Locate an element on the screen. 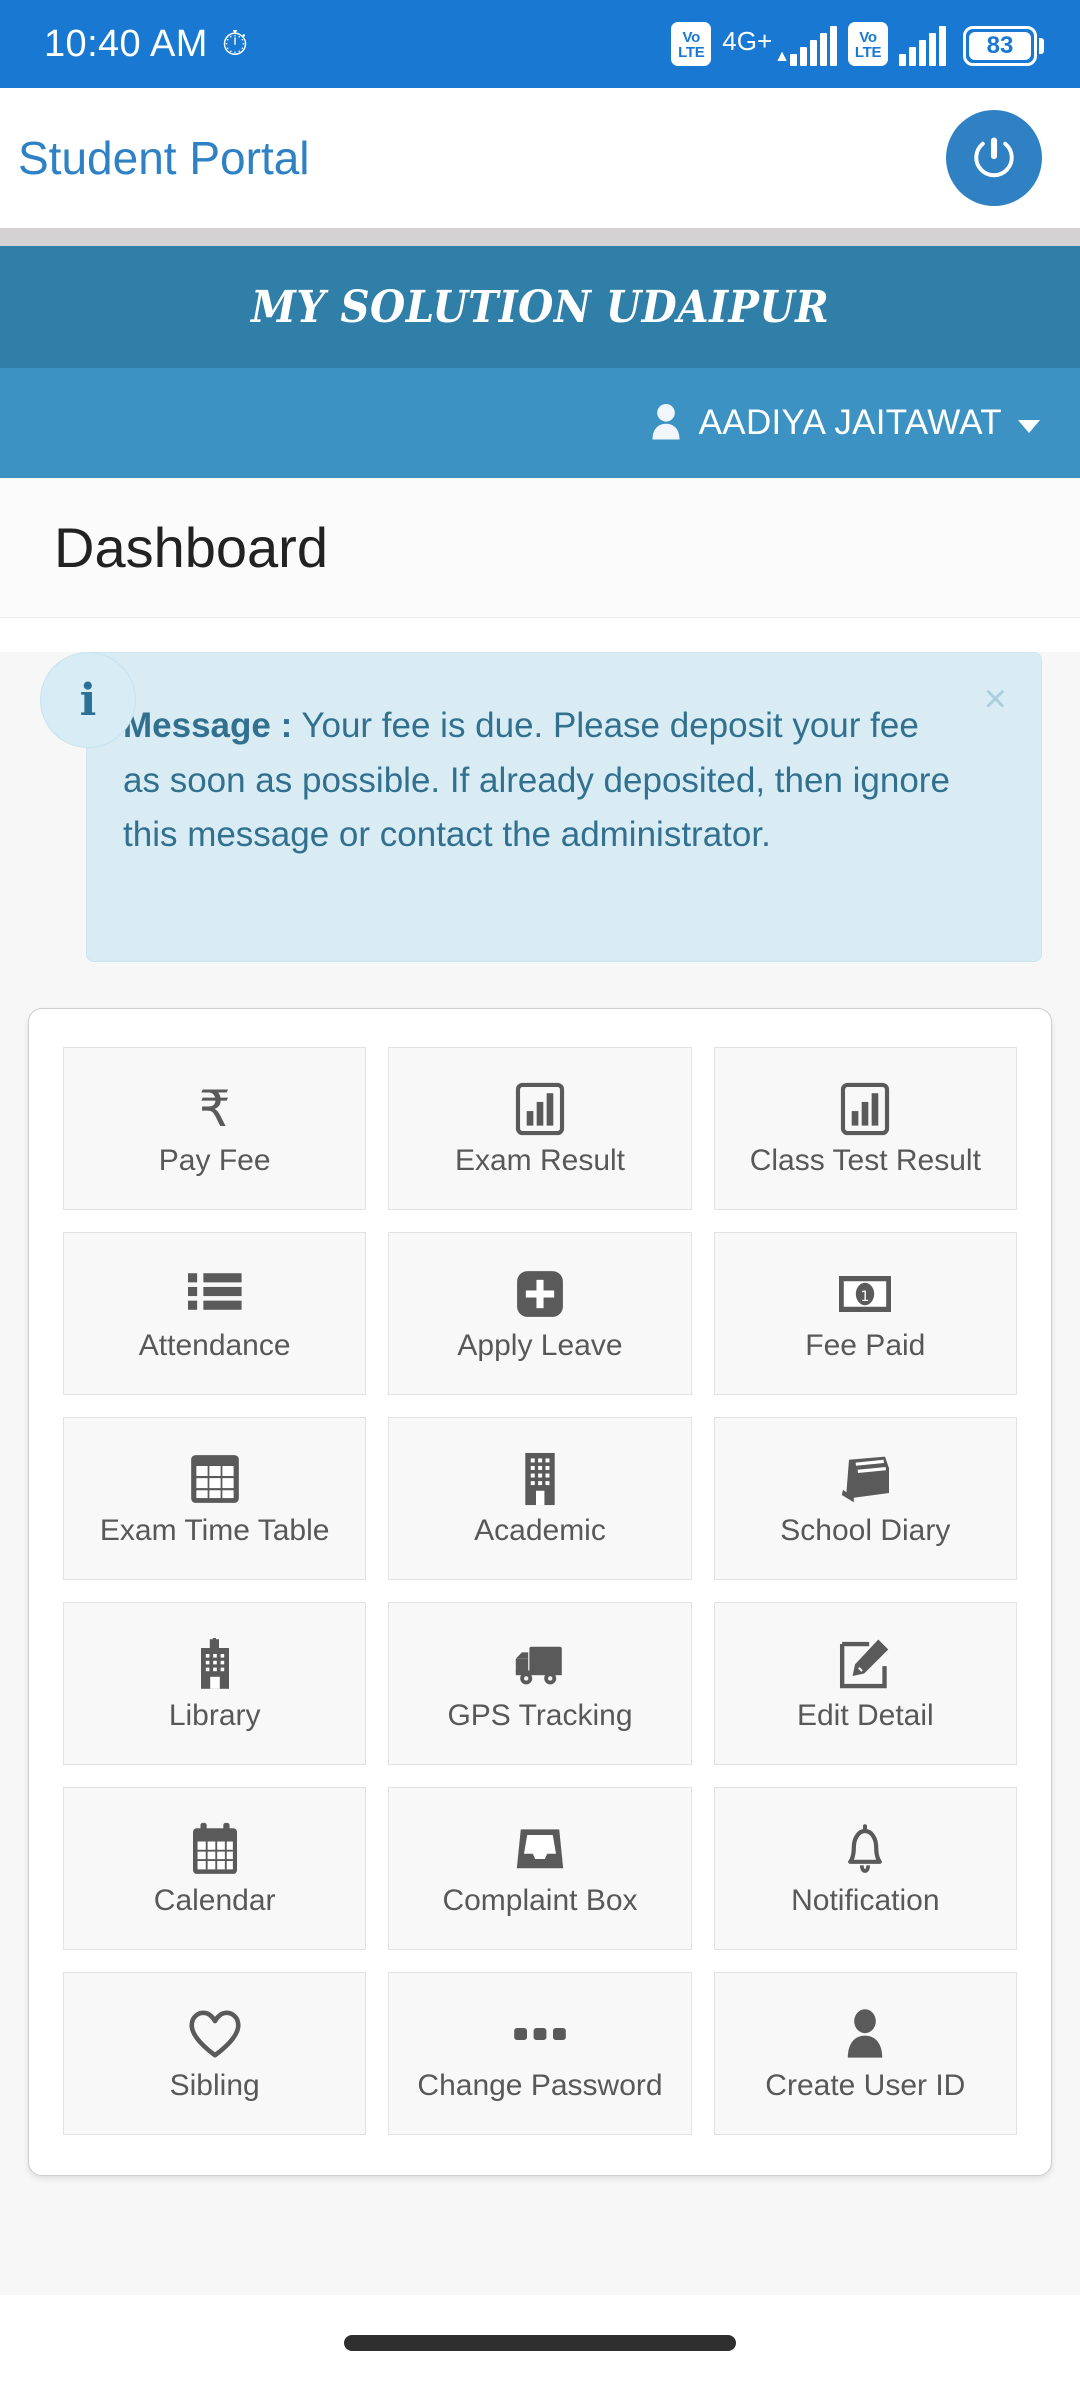 This screenshot has width=1080, height=2400. tile-sibling: Sibling is located at coordinates (215, 2053).